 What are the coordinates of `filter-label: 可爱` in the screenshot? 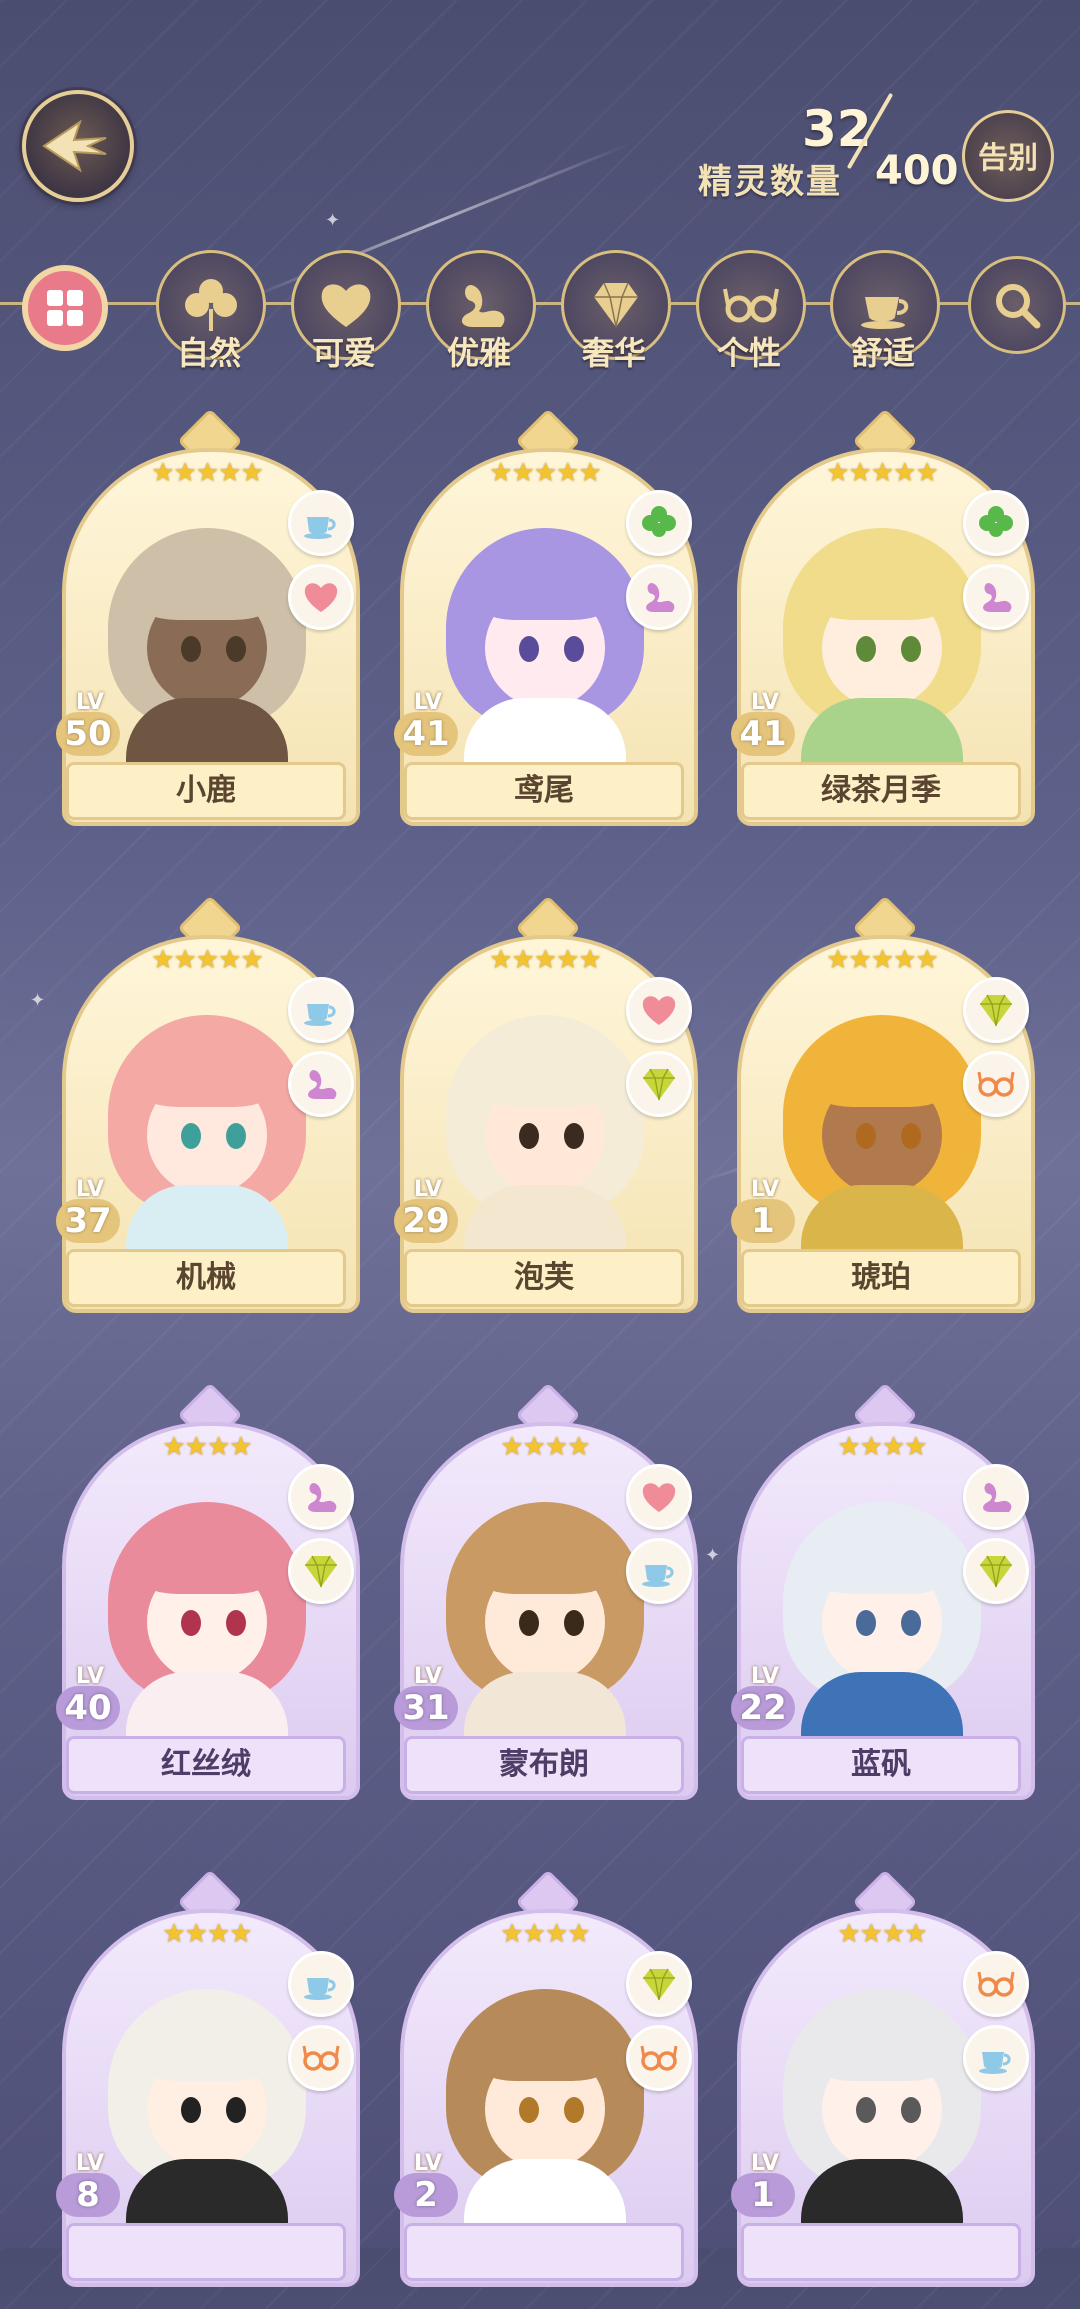 It's located at (343, 353).